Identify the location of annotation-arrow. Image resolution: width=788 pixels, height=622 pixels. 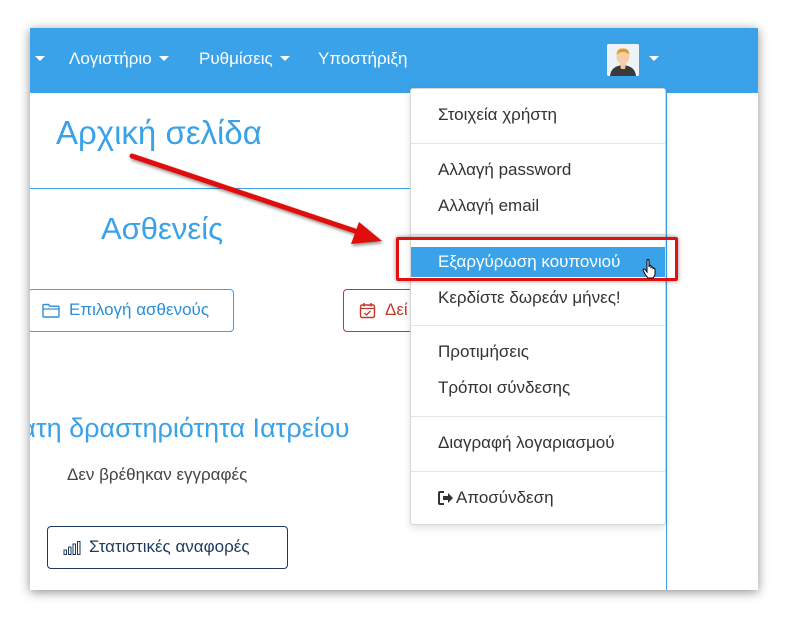
(255, 198).